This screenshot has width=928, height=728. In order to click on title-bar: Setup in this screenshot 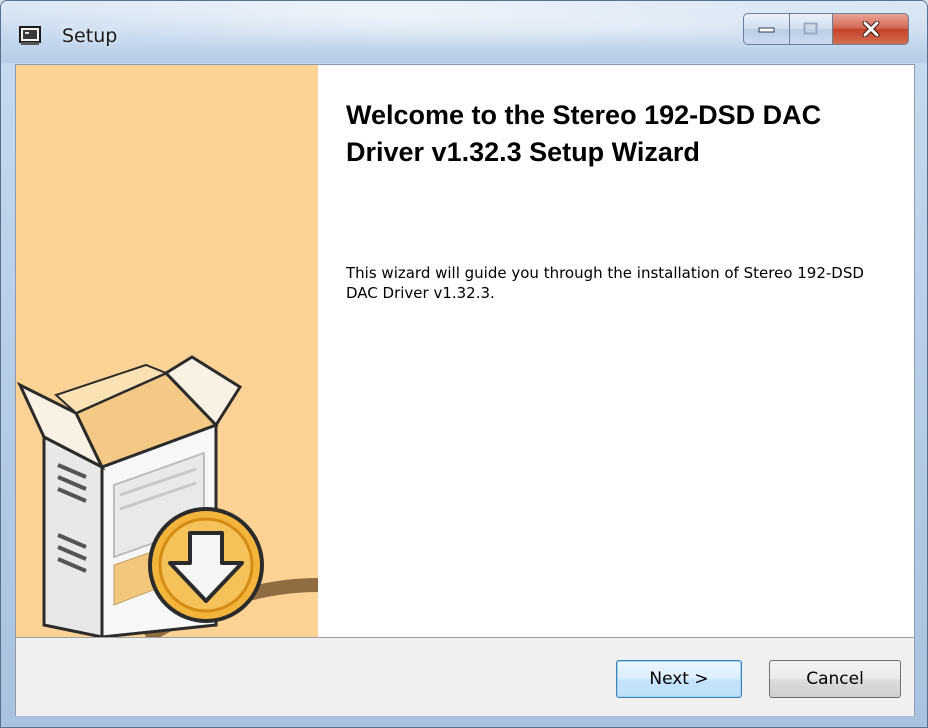, I will do `click(464, 32)`.